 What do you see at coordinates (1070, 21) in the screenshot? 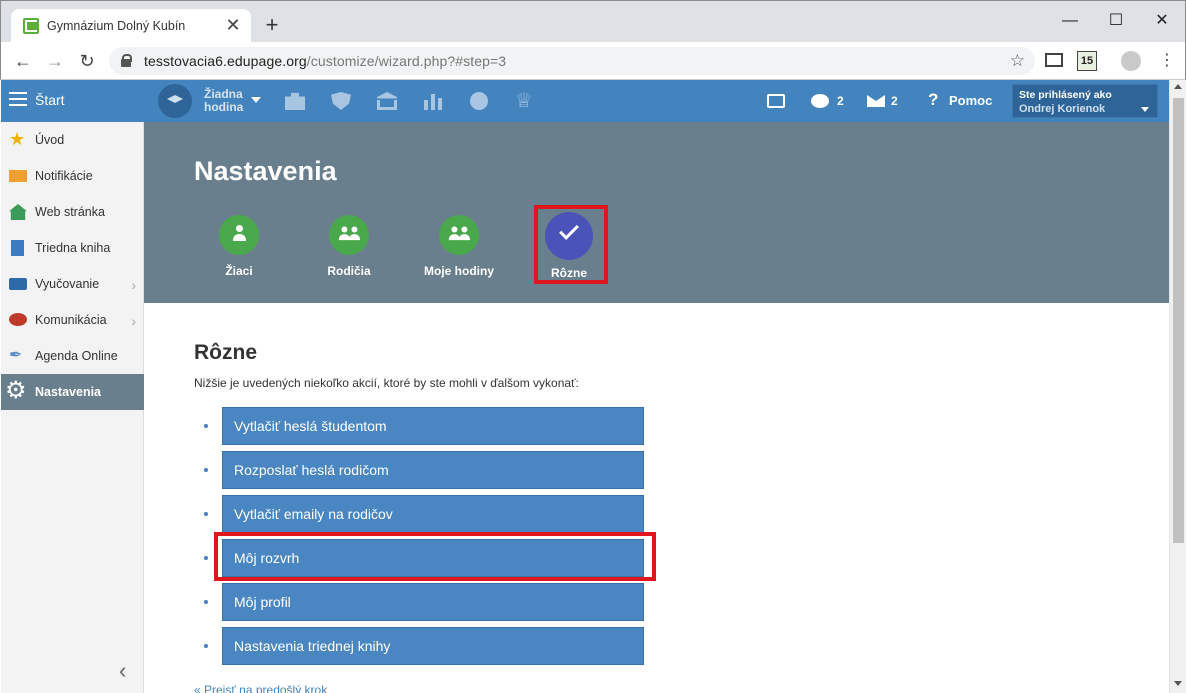
I see `minimize-icon: —` at bounding box center [1070, 21].